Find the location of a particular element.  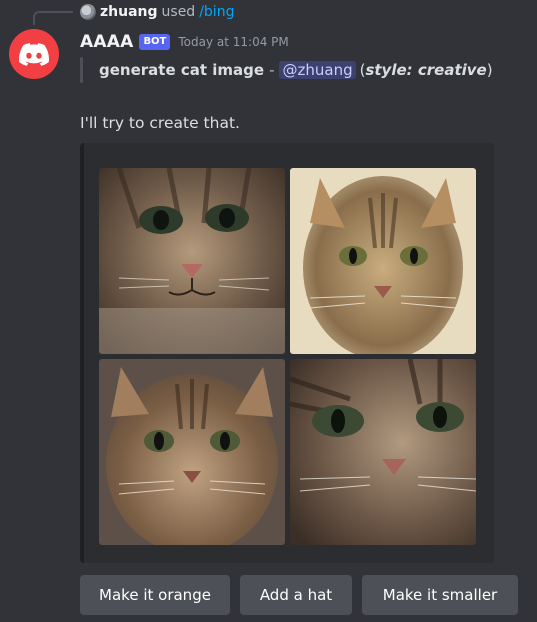

action-row: Make it orange Add a hat Make it smaller is located at coordinates (299, 595).